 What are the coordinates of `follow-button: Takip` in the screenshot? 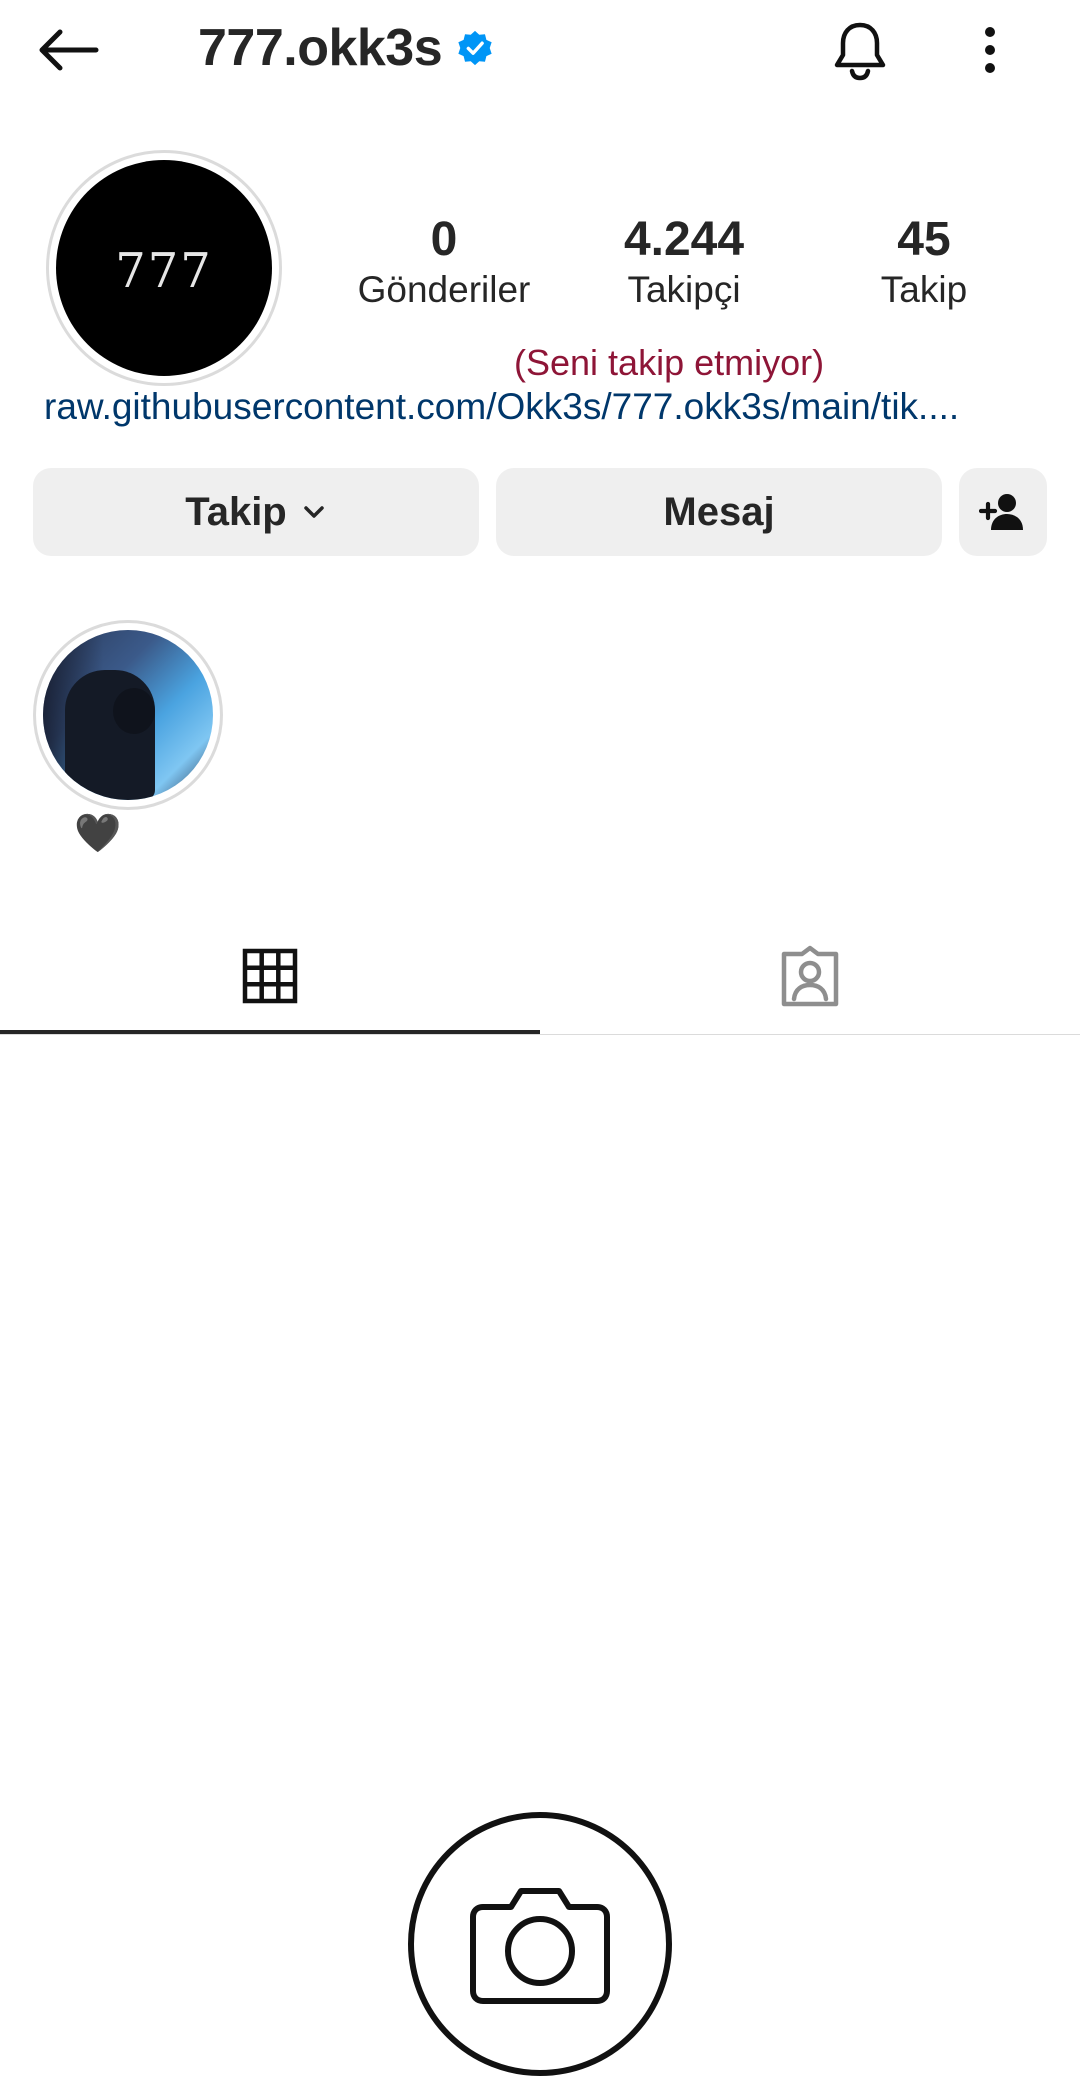 It's located at (256, 512).